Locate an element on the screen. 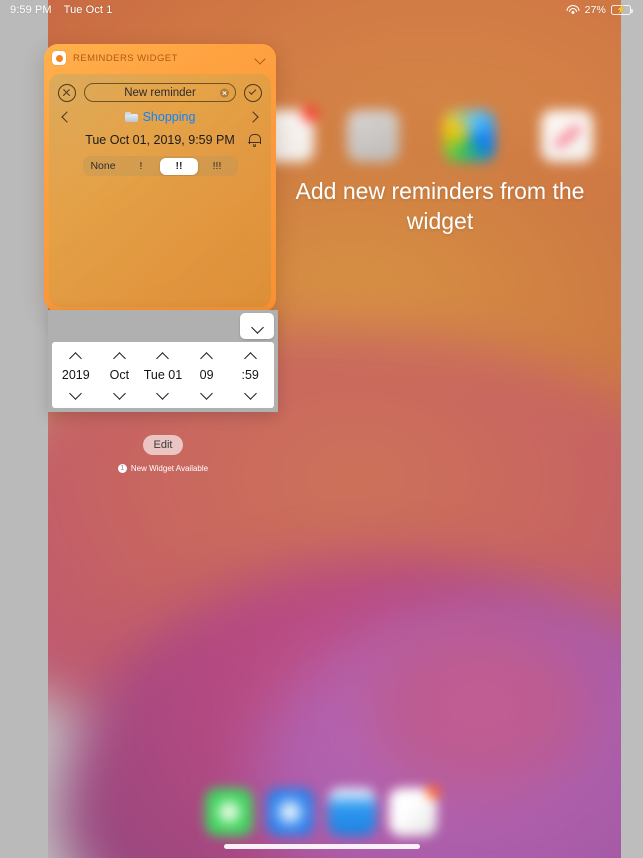  date-picker-column-hour: 09 is located at coordinates (207, 375).